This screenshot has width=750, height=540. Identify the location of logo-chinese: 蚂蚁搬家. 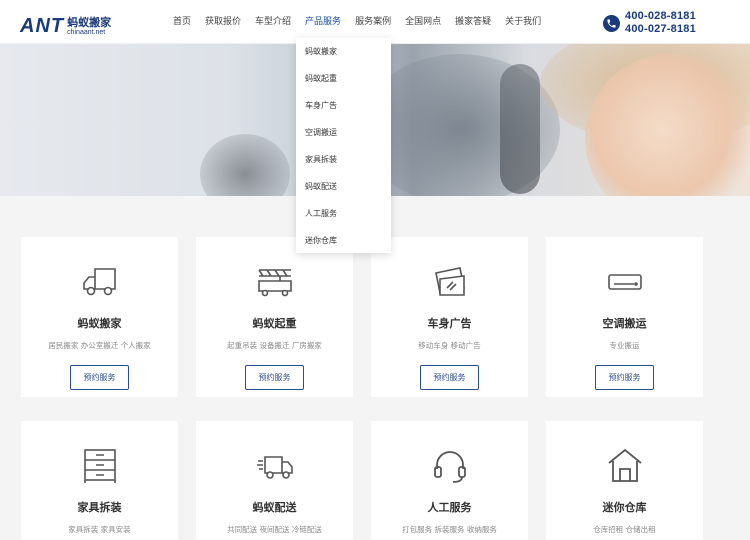
(89, 22).